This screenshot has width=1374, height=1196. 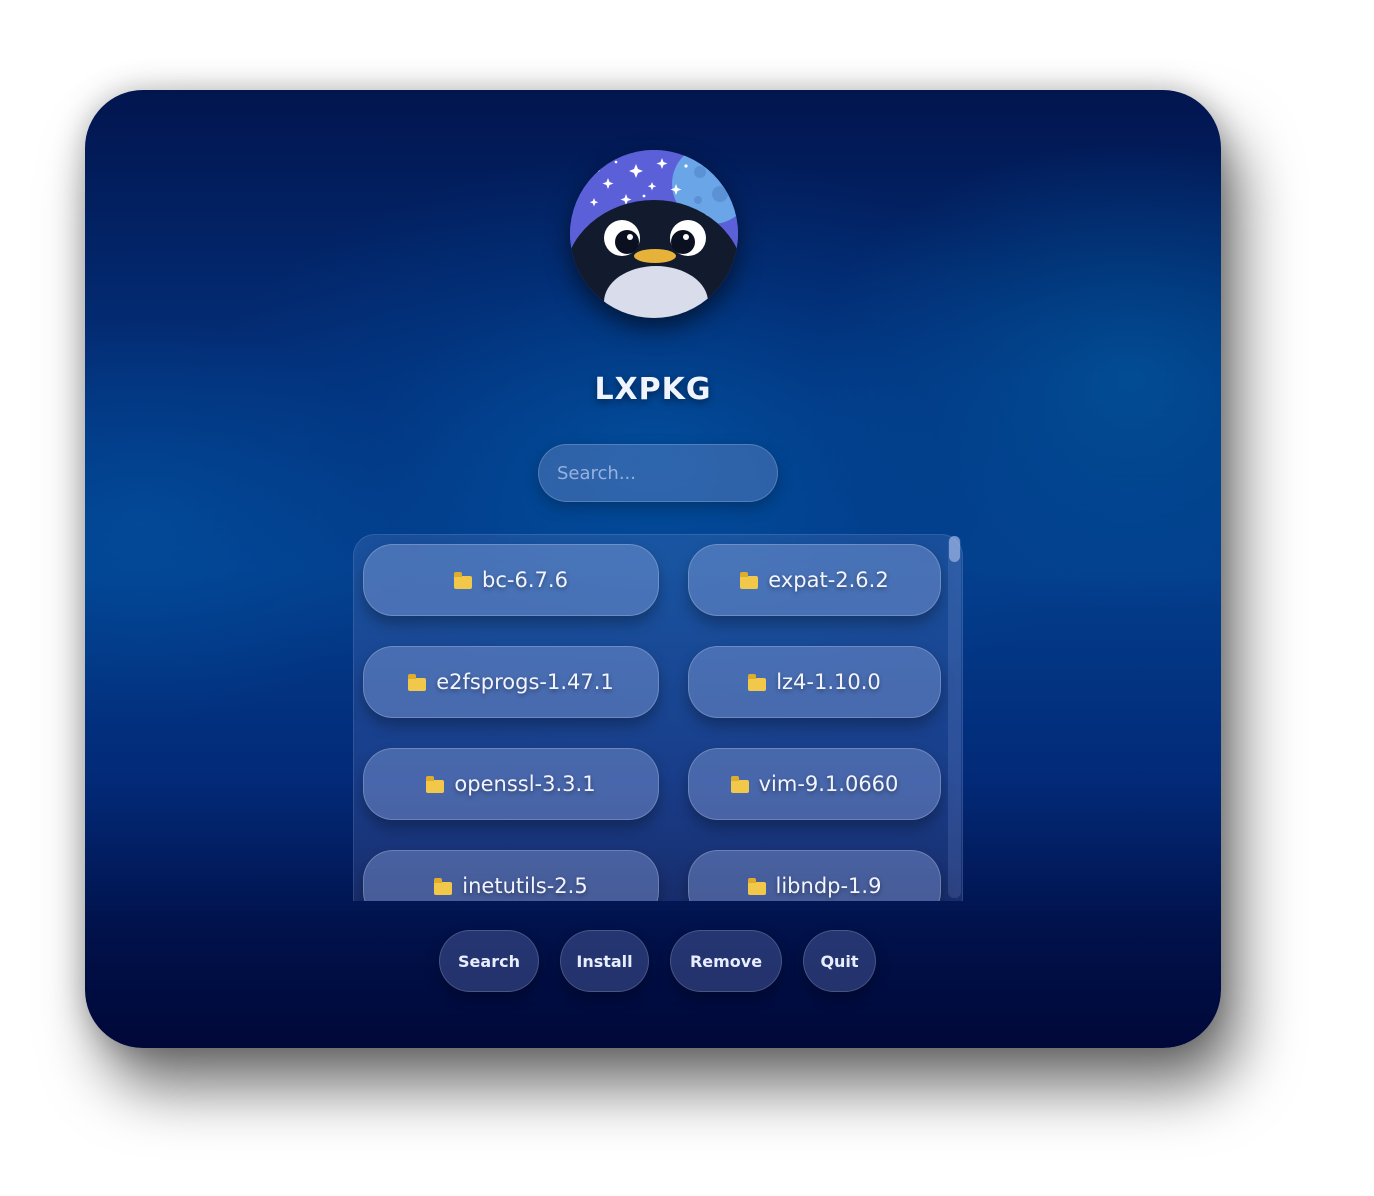 What do you see at coordinates (525, 784) in the screenshot?
I see `package-label: openssl-3.3.1` at bounding box center [525, 784].